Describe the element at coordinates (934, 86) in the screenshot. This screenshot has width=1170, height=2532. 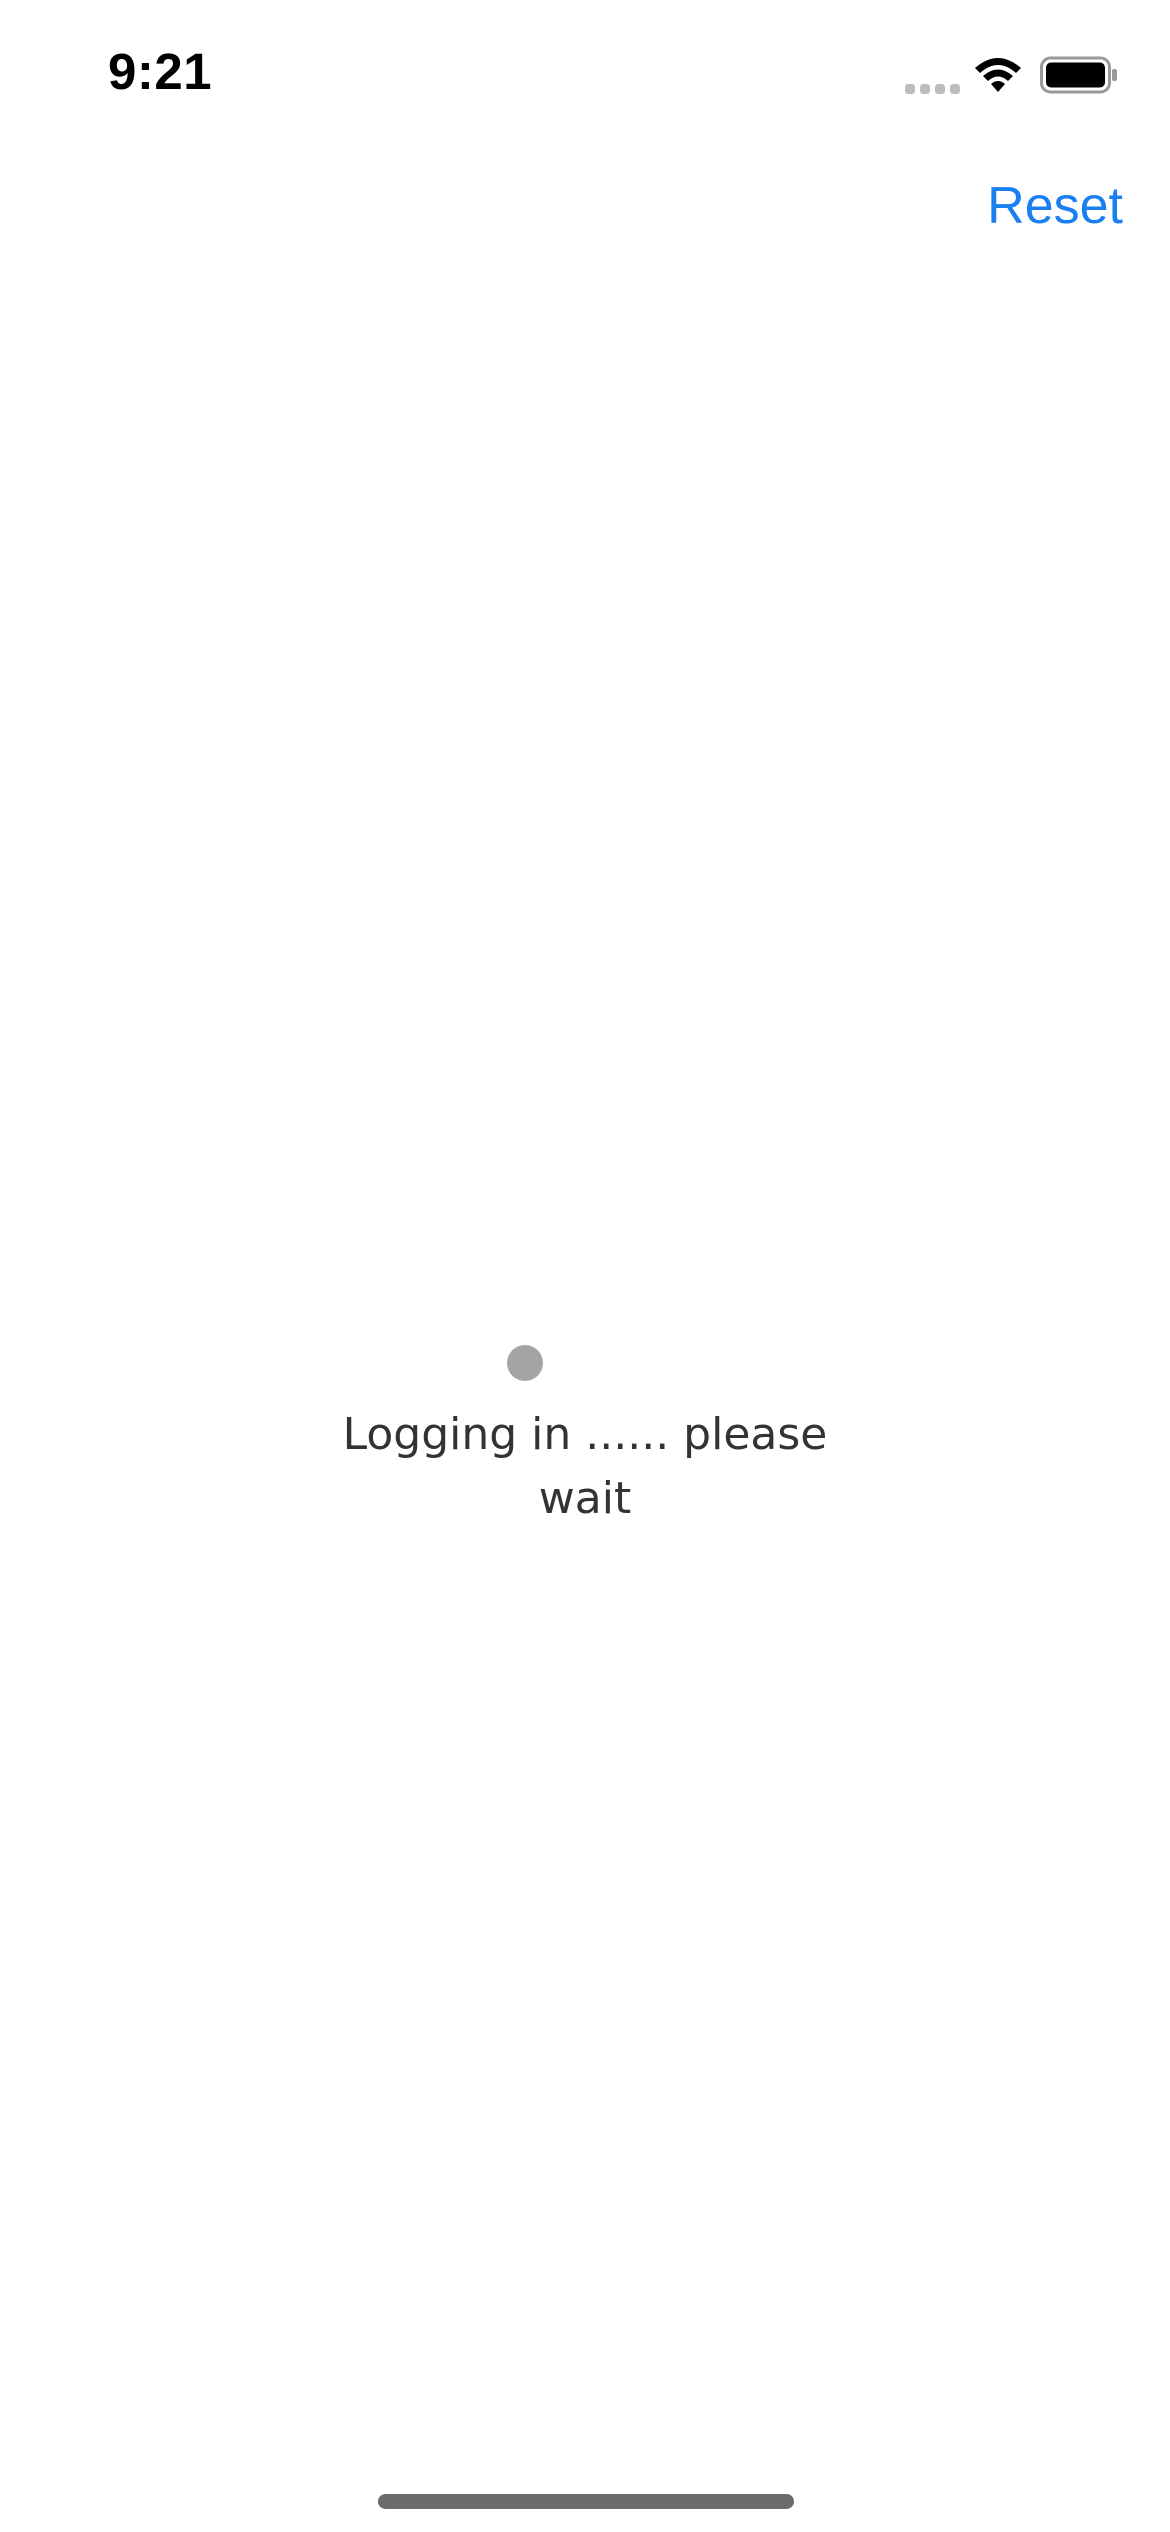
I see `signal-icon` at that location.